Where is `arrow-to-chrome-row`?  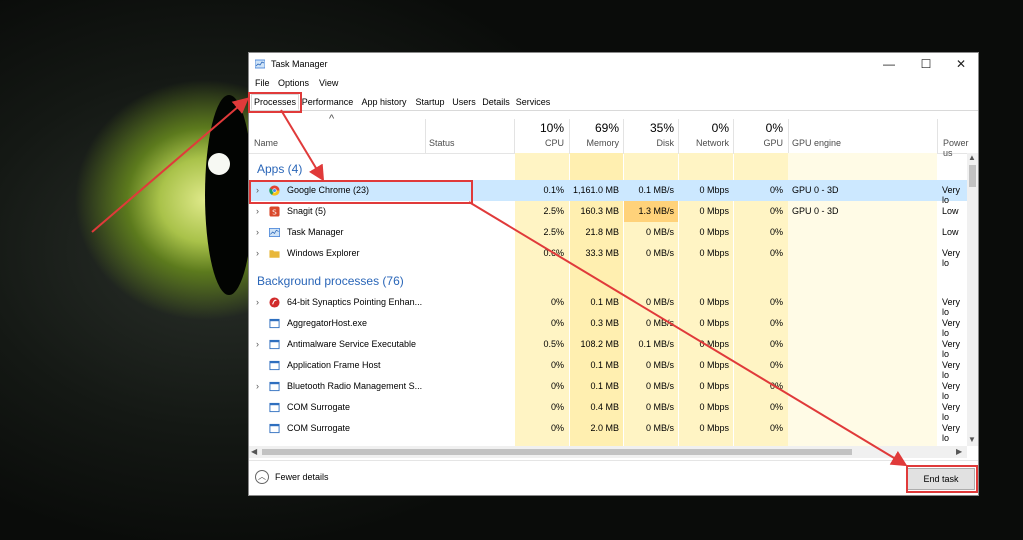
arrow-to-chrome-row is located at coordinates (302, 145).